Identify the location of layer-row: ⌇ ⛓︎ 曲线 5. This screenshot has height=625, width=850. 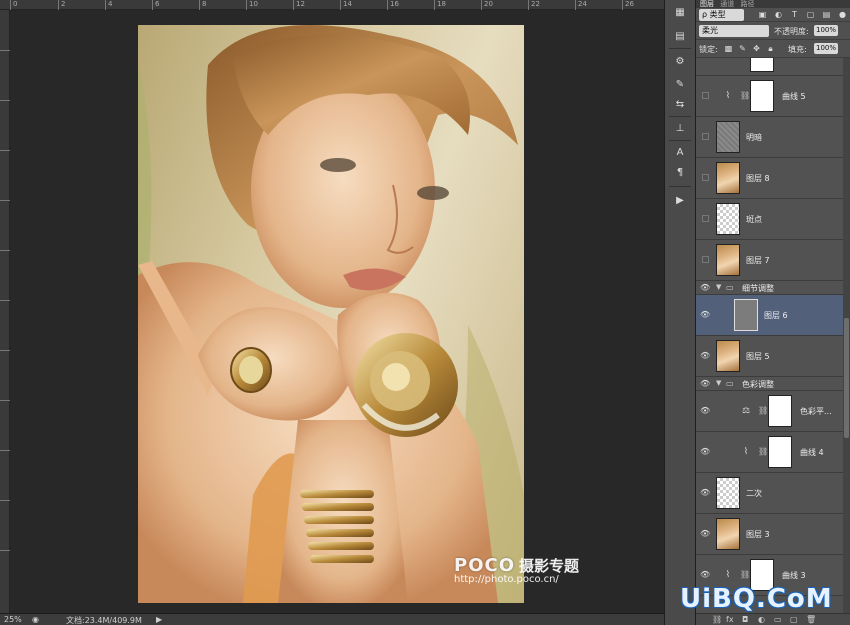
(769, 96).